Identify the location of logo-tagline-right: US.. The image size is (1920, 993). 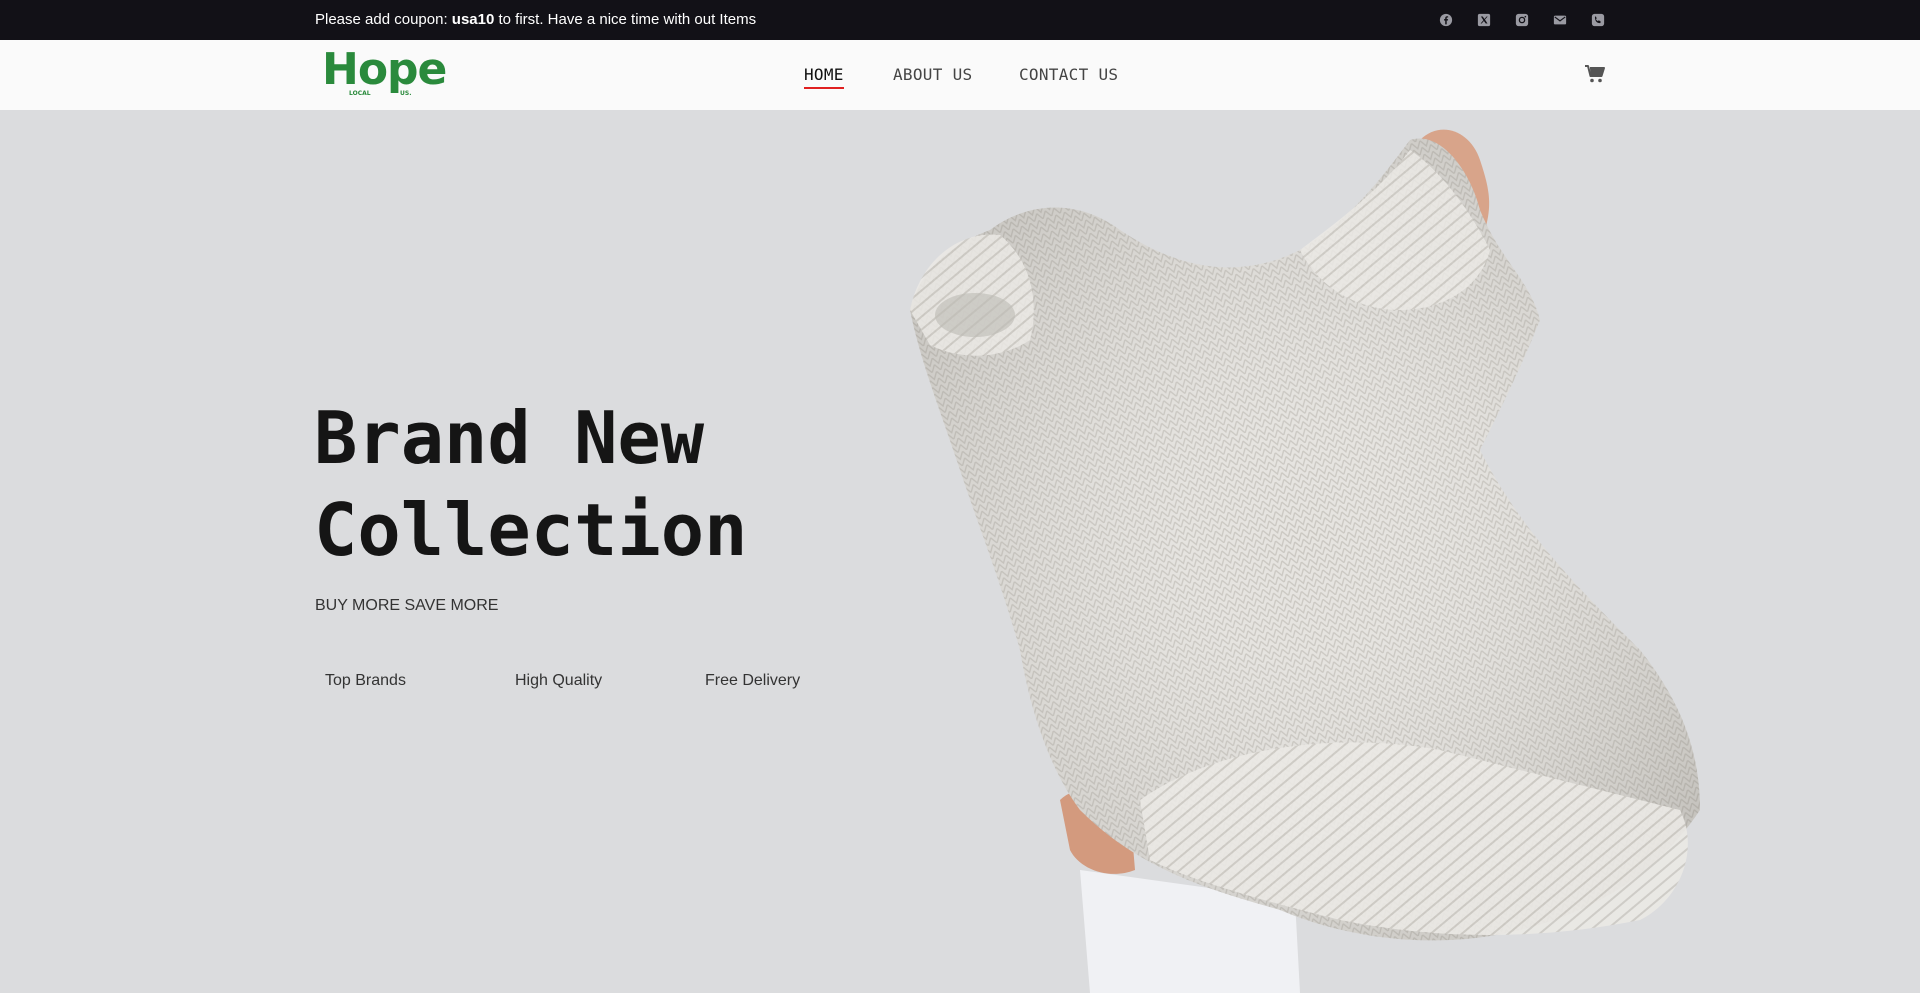
(406, 93).